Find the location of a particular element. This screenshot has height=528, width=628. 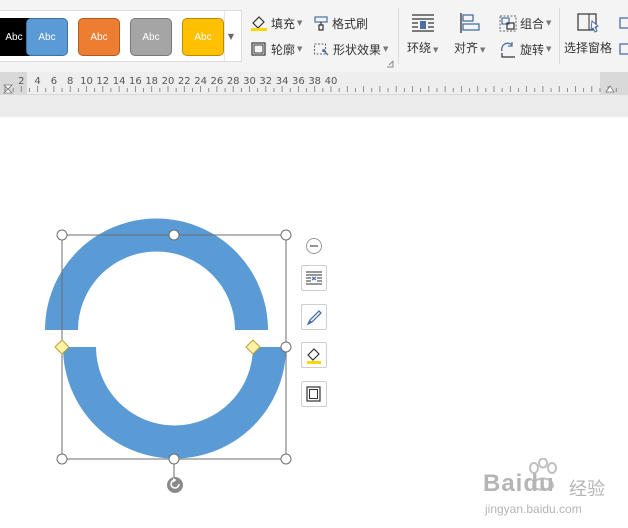

resize-handle-bottom-right is located at coordinates (286, 459).